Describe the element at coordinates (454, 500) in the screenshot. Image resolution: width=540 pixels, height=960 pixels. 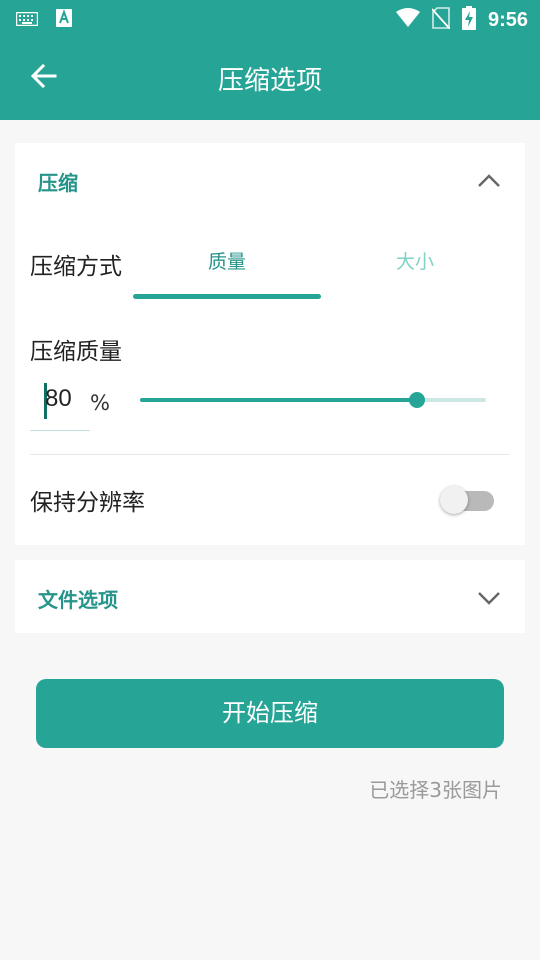
I see `toggle-thumb` at that location.